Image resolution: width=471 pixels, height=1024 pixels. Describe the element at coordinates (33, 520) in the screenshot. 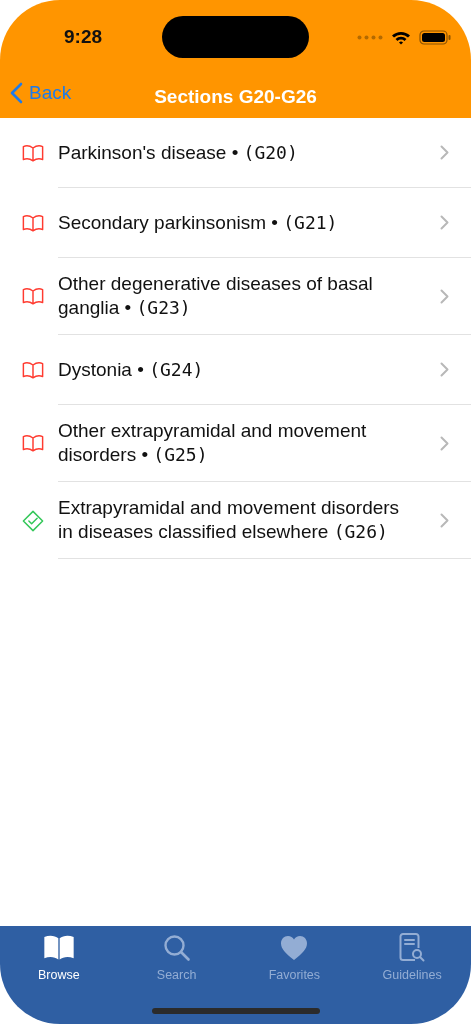

I see `check-diamond-icon` at that location.